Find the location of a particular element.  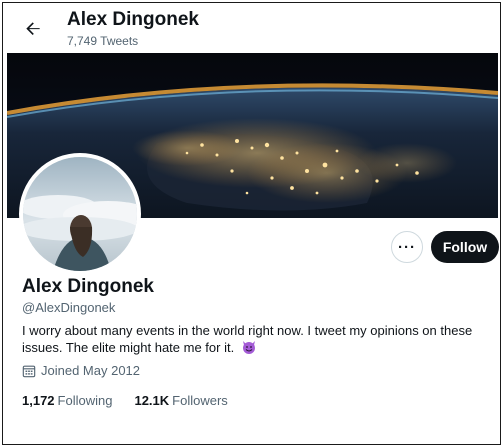

arrow-left-icon is located at coordinates (33, 28).